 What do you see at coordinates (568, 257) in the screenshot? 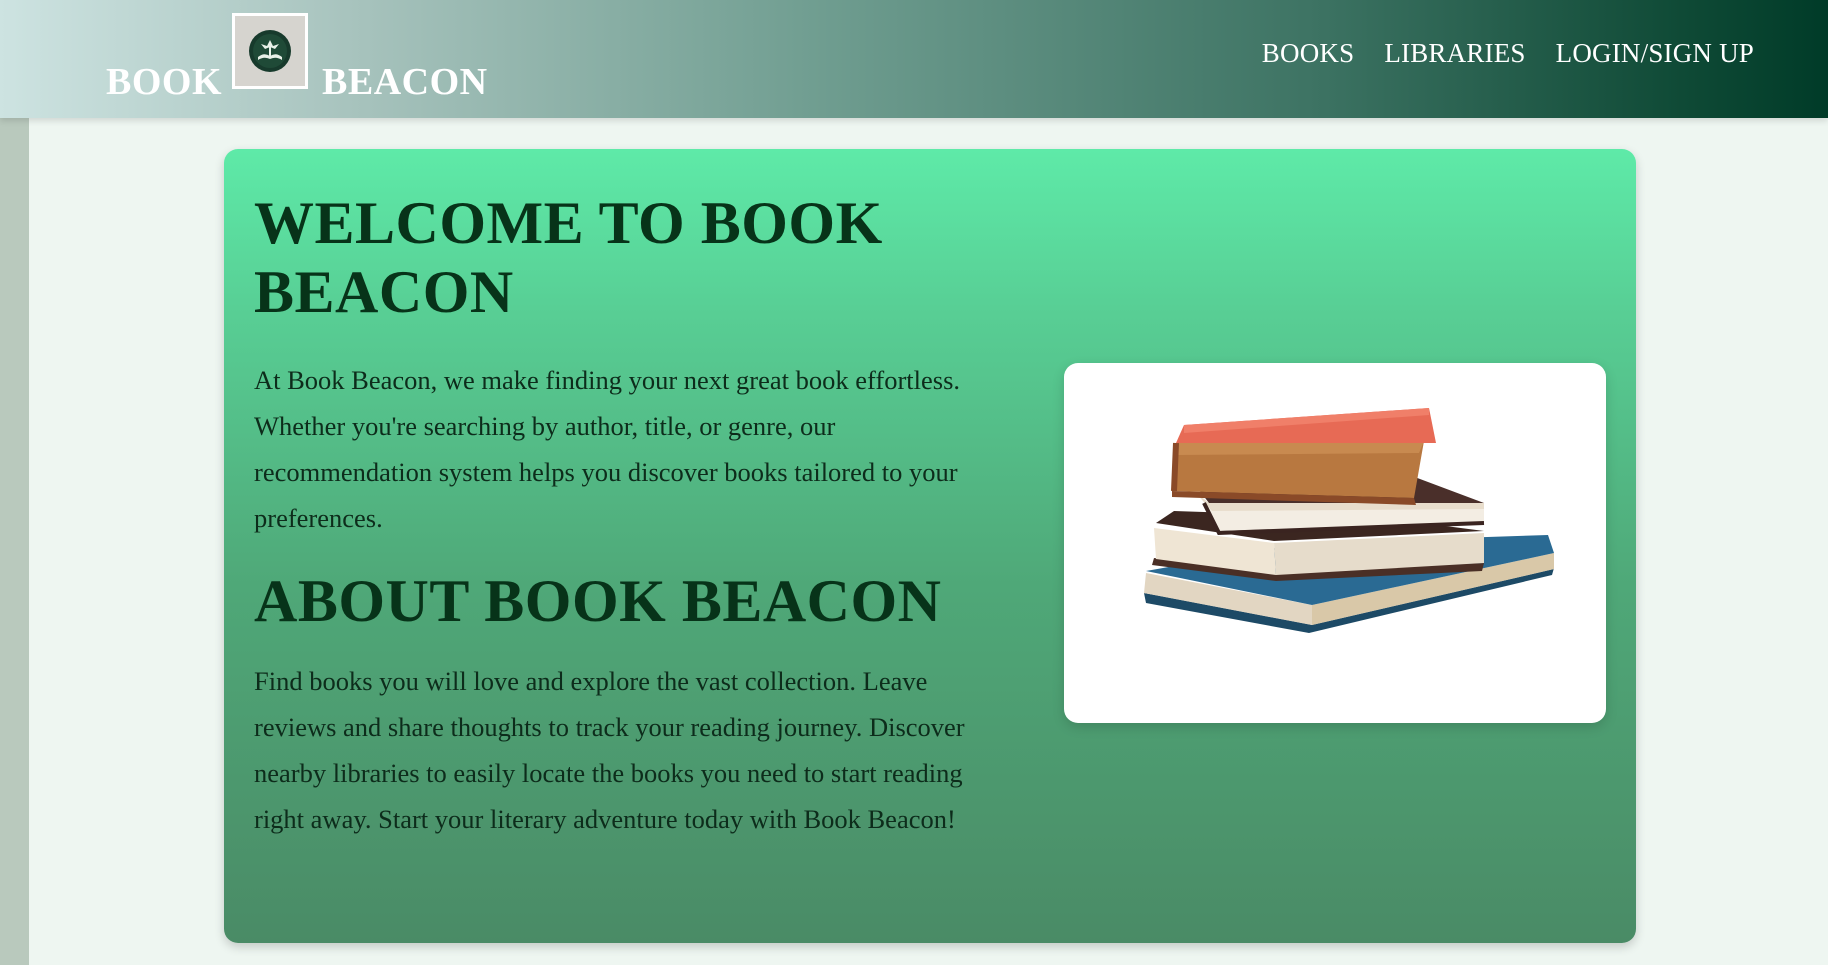
I see `welcome-heading: WELCOME TO BOOK BEACON` at bounding box center [568, 257].